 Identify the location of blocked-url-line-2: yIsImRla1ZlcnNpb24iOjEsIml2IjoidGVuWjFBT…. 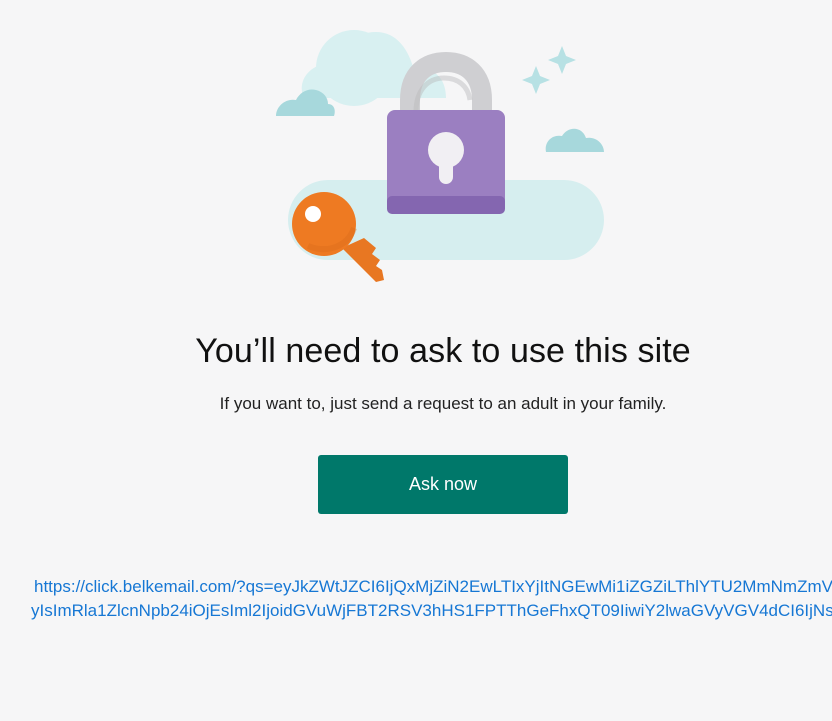
(431, 611).